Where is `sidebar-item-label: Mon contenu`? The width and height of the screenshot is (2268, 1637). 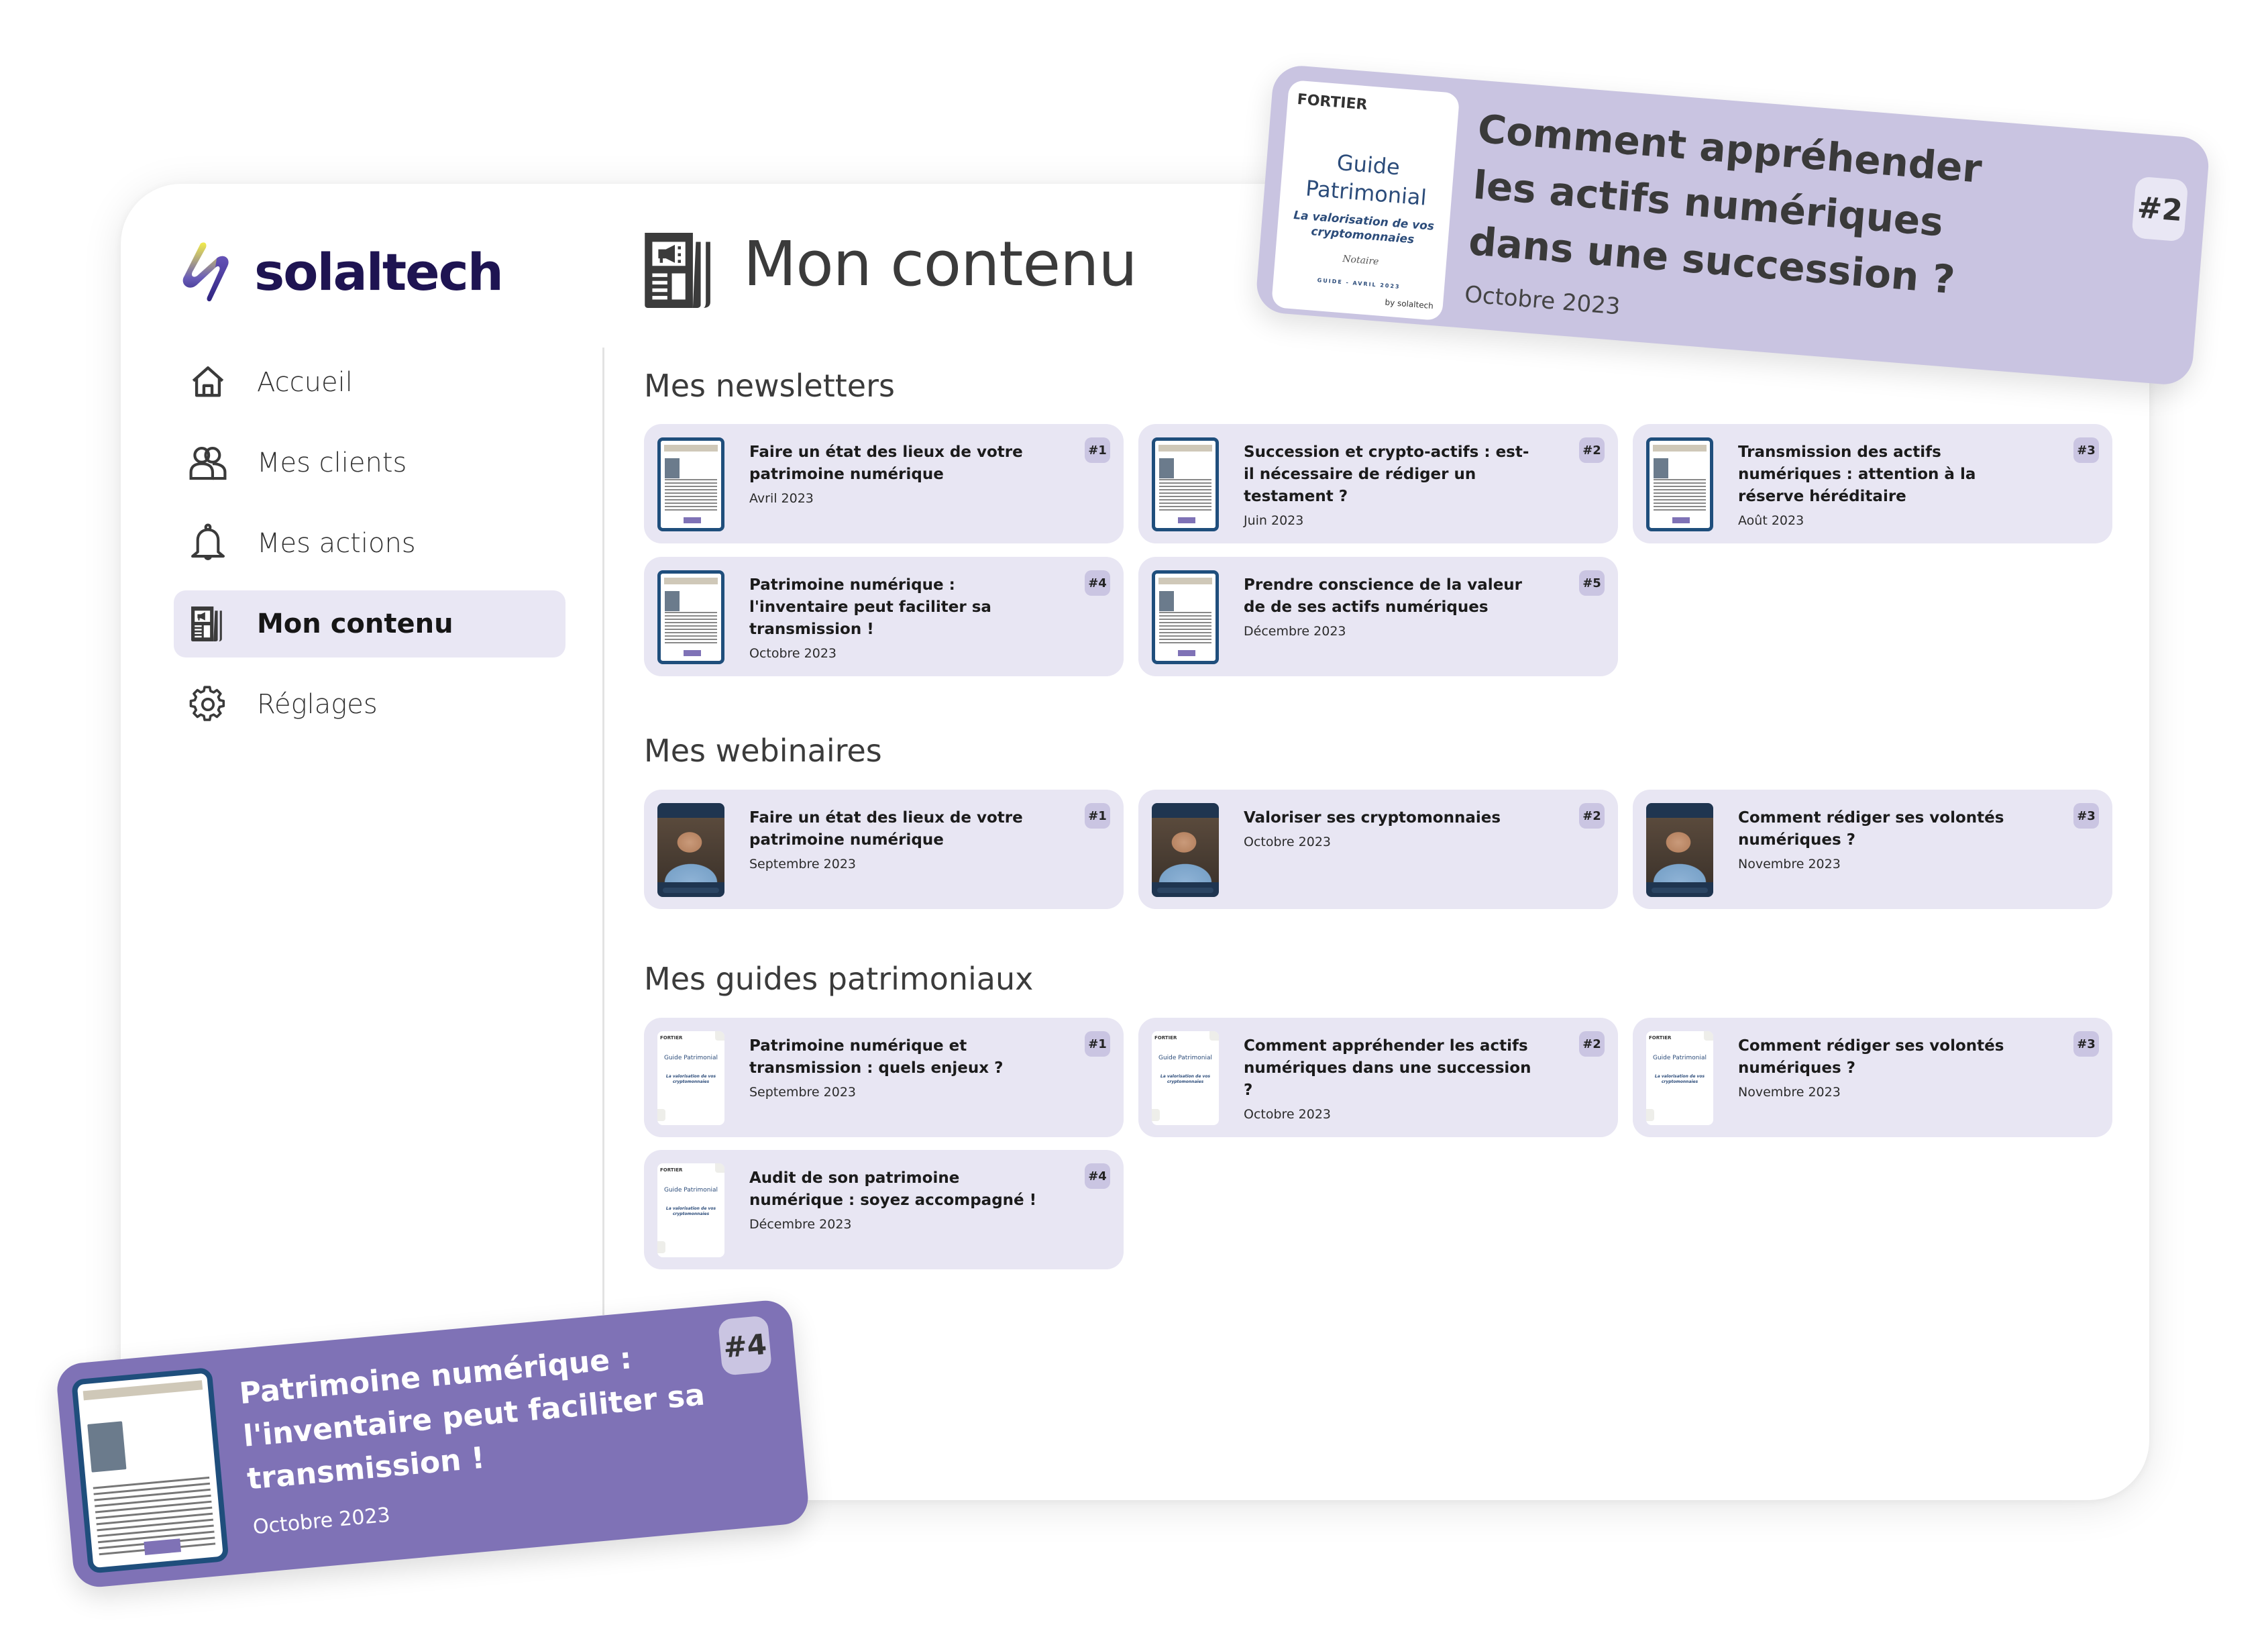 sidebar-item-label: Mon contenu is located at coordinates (355, 624).